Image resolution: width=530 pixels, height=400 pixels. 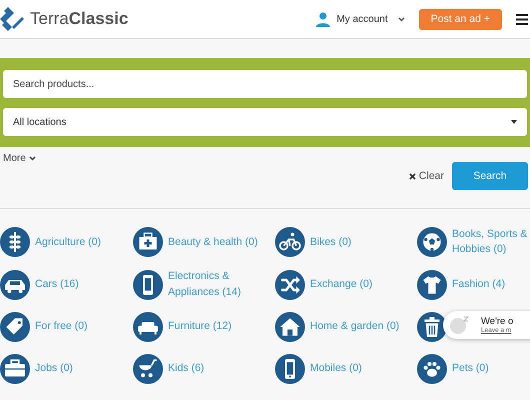 I want to click on more-toggle: More, so click(x=19, y=158).